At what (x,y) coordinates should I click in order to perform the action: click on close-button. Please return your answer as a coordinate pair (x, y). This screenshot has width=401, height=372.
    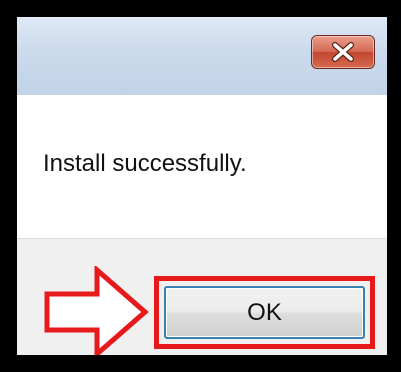
    Looking at the image, I should click on (343, 52).